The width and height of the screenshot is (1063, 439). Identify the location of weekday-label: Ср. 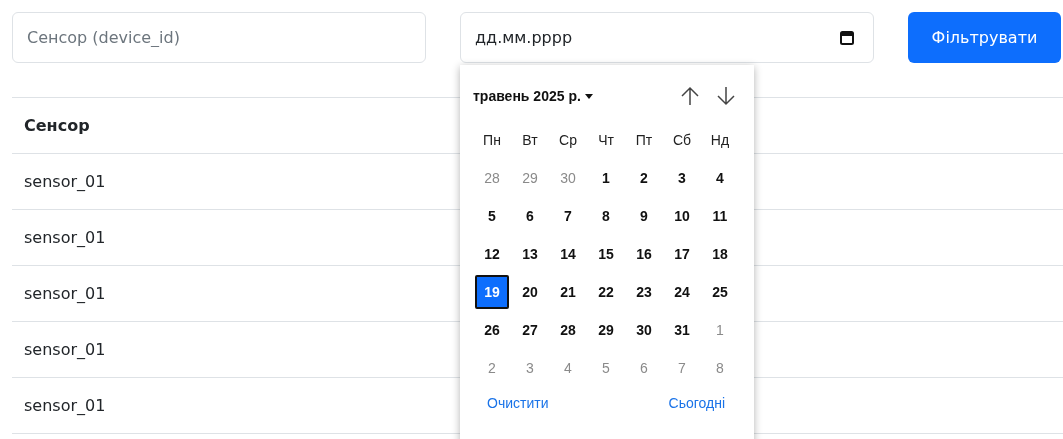
(568, 140).